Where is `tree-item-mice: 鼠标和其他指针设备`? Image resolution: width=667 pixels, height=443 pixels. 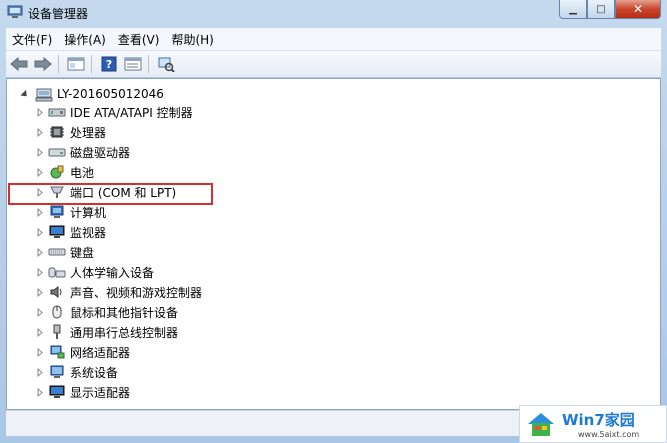
tree-item-mice: 鼠标和其他指针设备 is located at coordinates (107, 312).